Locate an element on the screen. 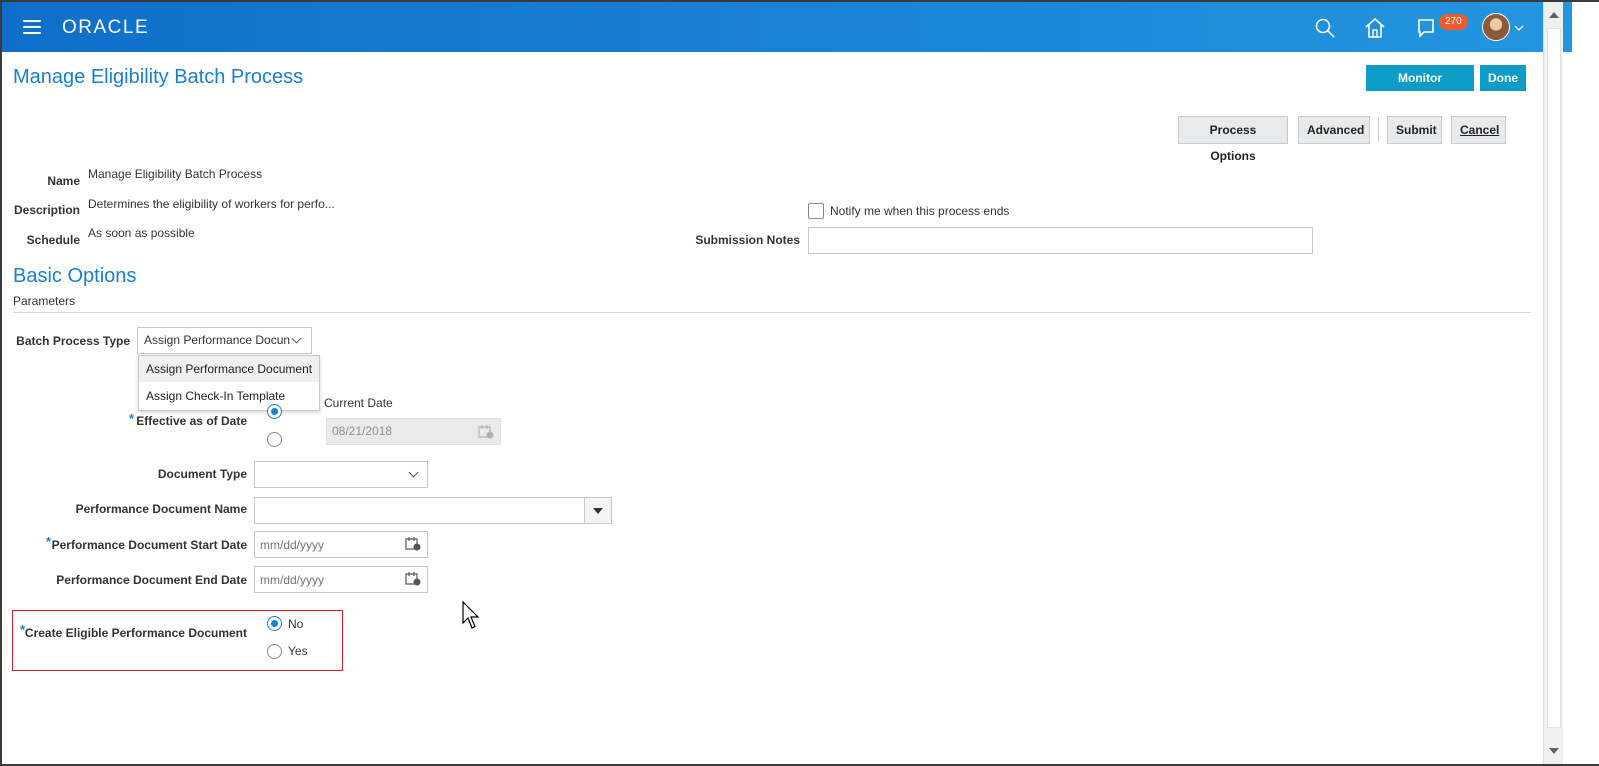 The image size is (1599, 766). name-label: Name is located at coordinates (63, 181).